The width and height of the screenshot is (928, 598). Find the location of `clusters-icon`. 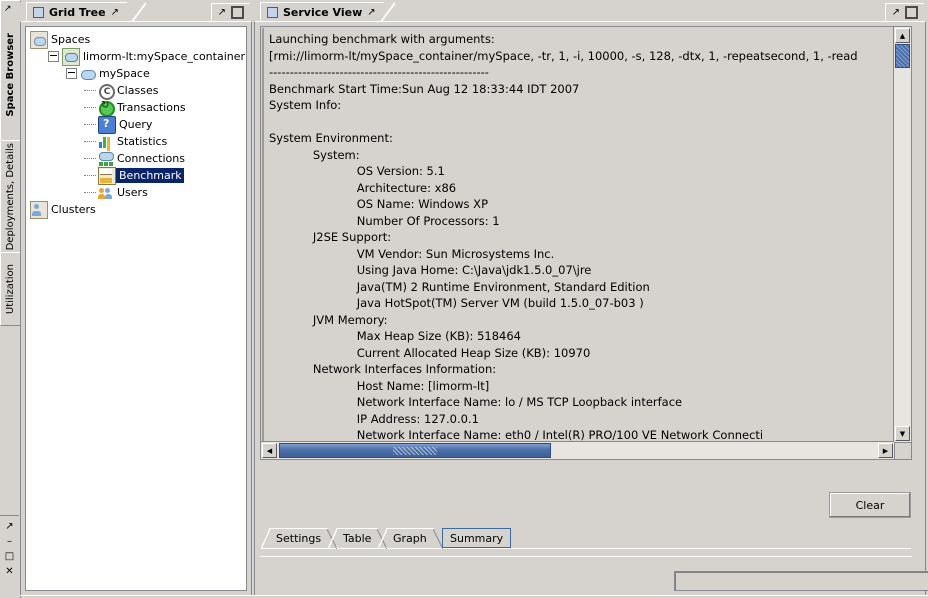

clusters-icon is located at coordinates (39, 209).